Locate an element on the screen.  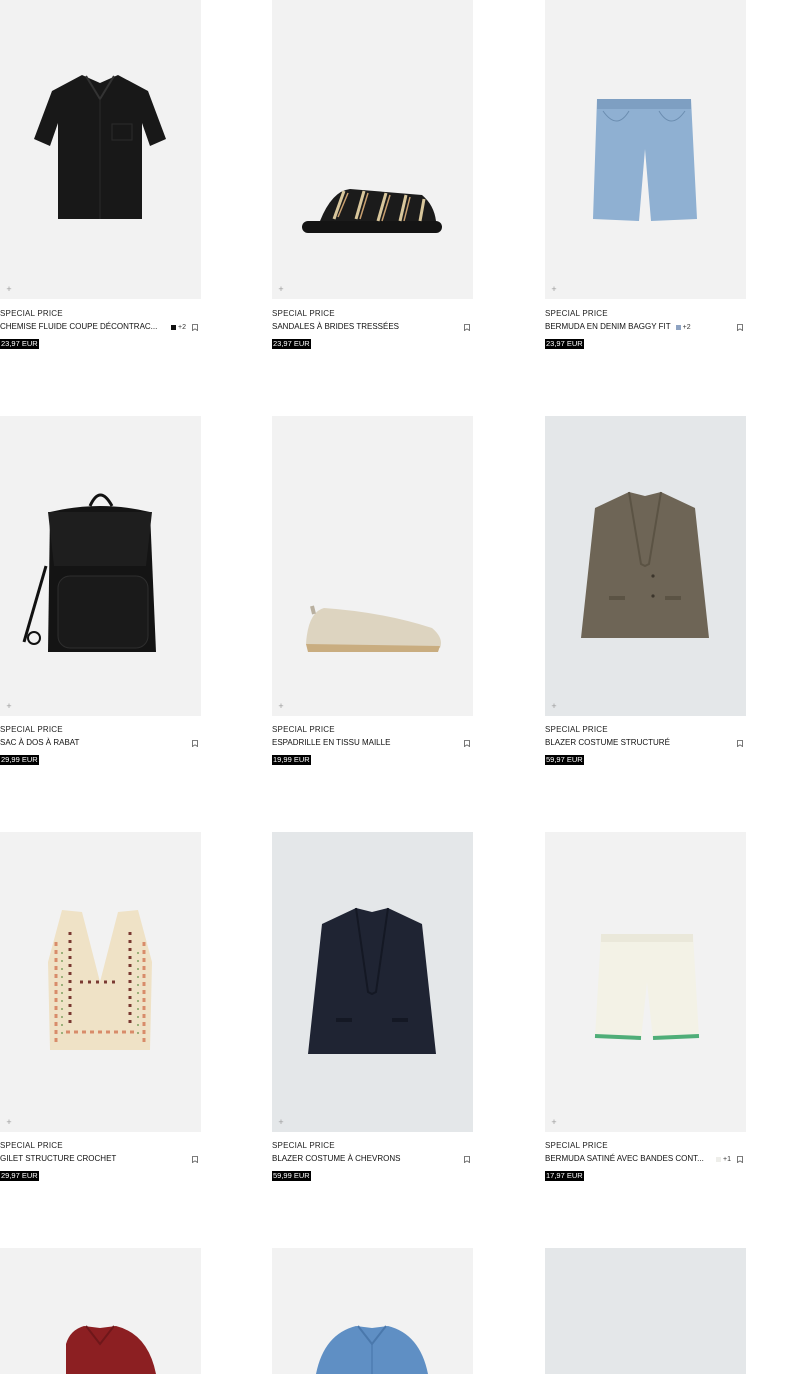
product-name: BLAZER COSTUME À CHEVRONS is located at coordinates (367, 1159).